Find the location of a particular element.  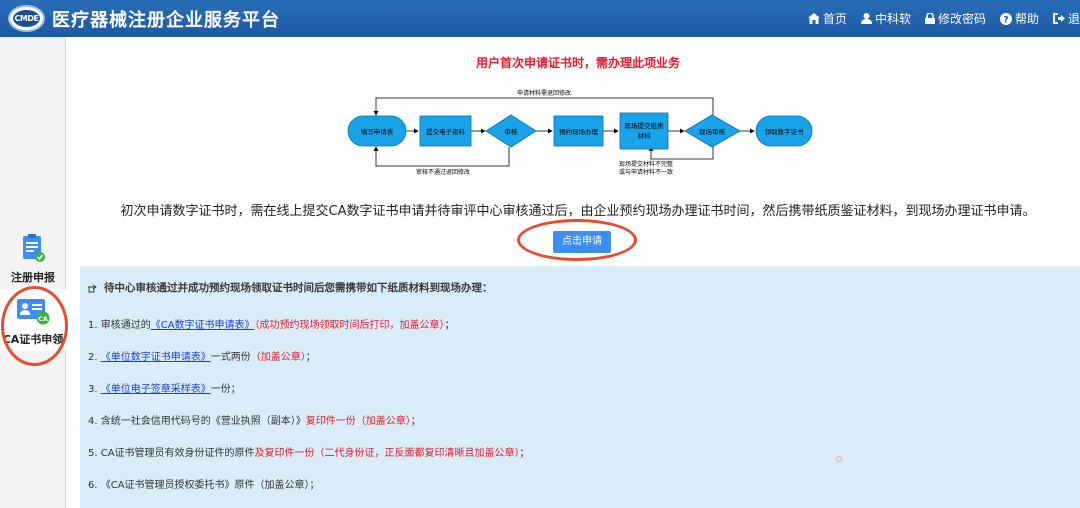

cmde-logo: CMDE is located at coordinates (26, 18).